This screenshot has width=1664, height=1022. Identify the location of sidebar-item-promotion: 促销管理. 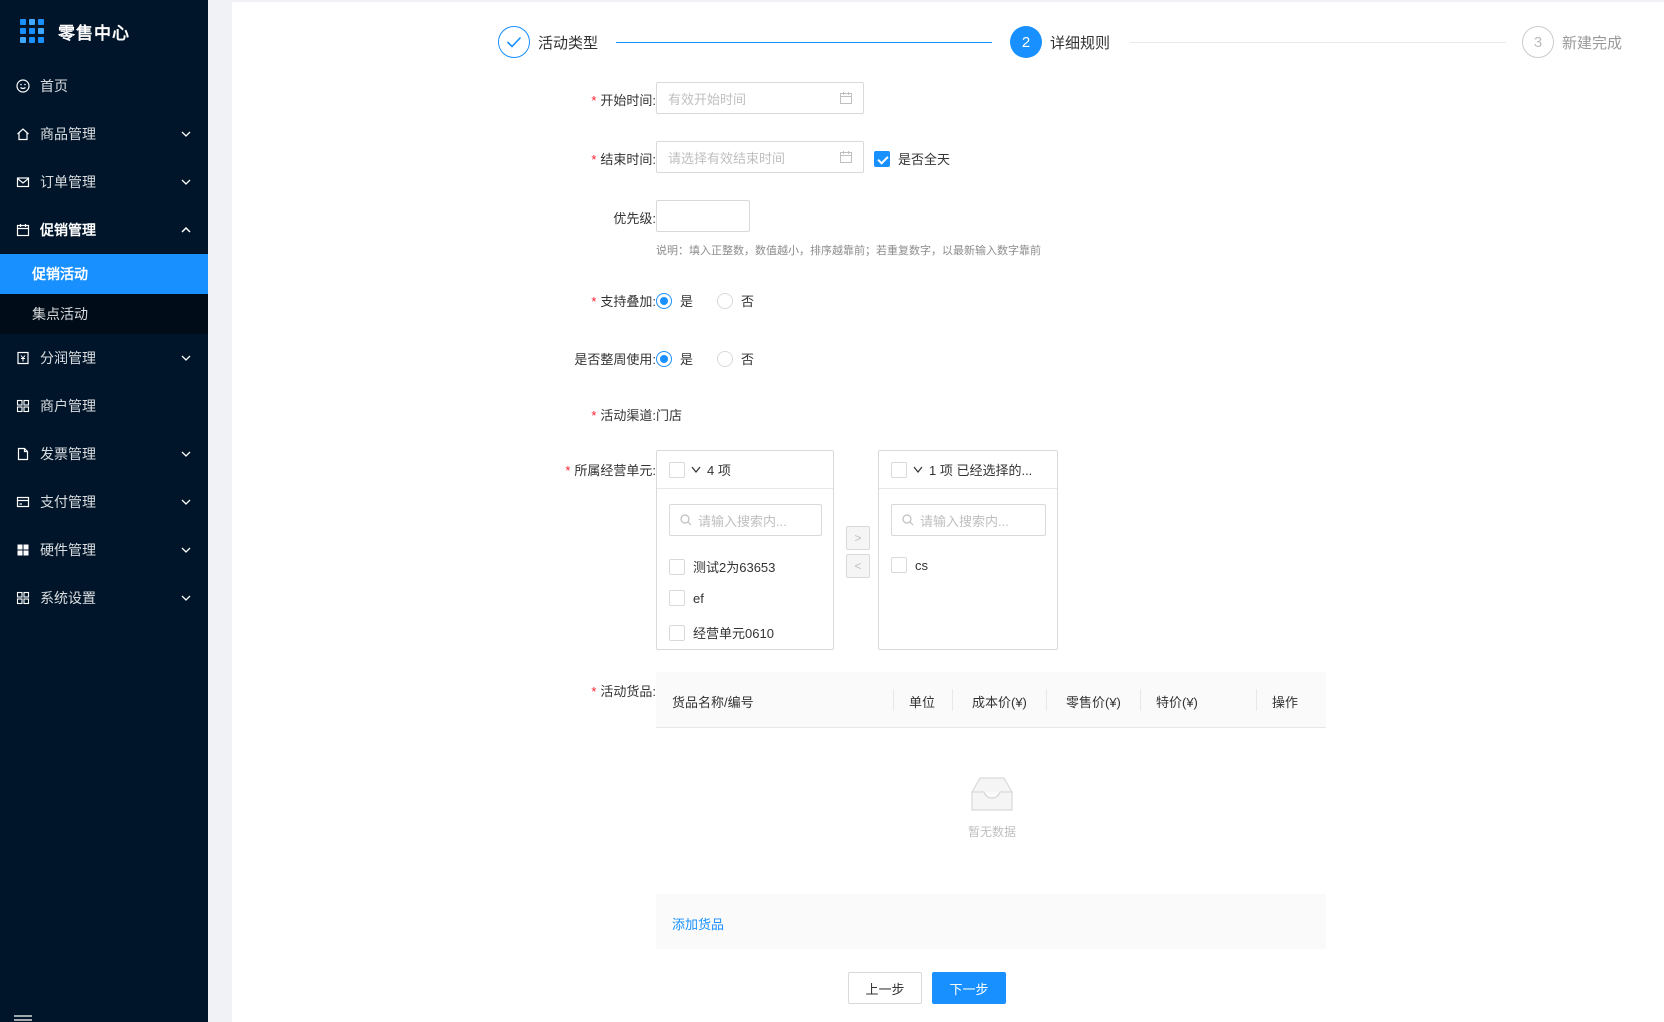
(104, 230).